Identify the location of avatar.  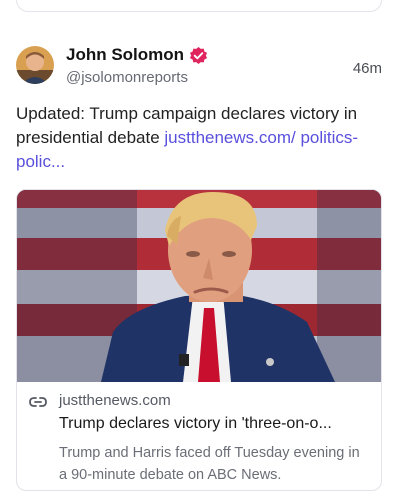
(35, 65).